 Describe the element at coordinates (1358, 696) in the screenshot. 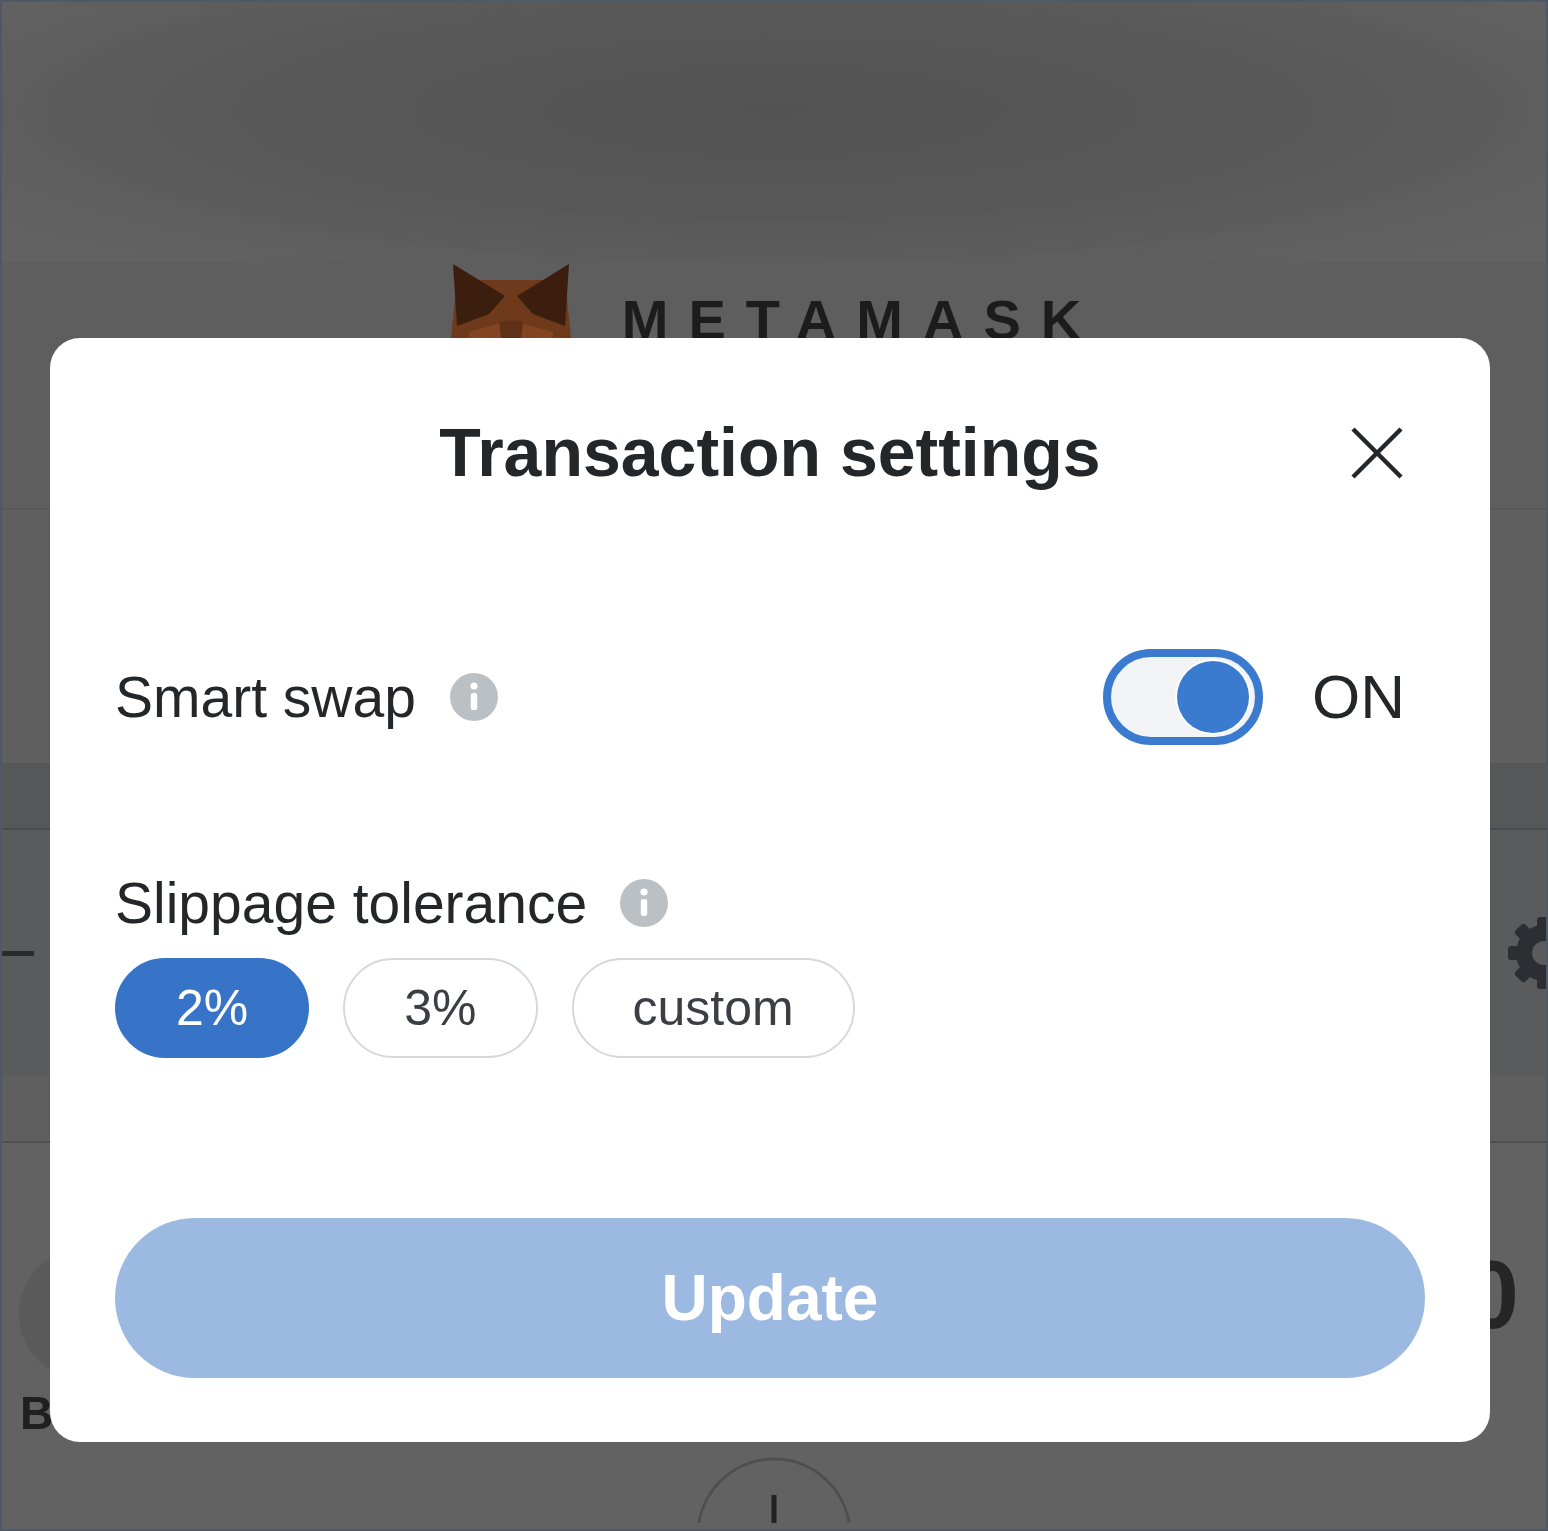

I see `toggle-state-text: ON` at that location.